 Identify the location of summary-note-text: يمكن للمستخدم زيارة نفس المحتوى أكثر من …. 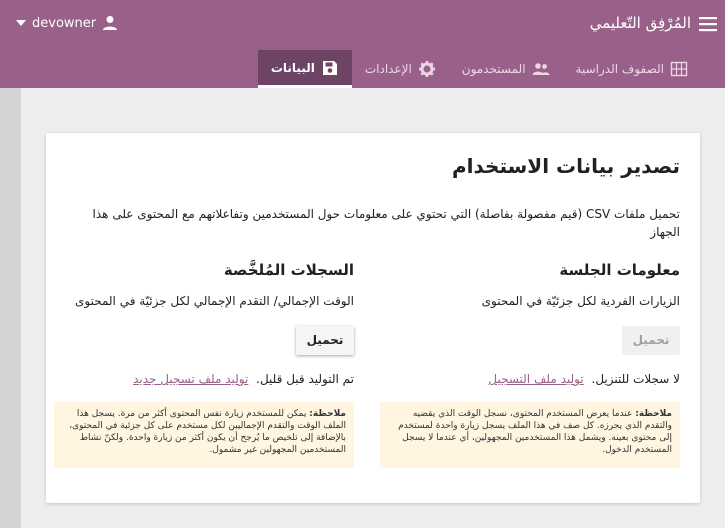
(207, 432).